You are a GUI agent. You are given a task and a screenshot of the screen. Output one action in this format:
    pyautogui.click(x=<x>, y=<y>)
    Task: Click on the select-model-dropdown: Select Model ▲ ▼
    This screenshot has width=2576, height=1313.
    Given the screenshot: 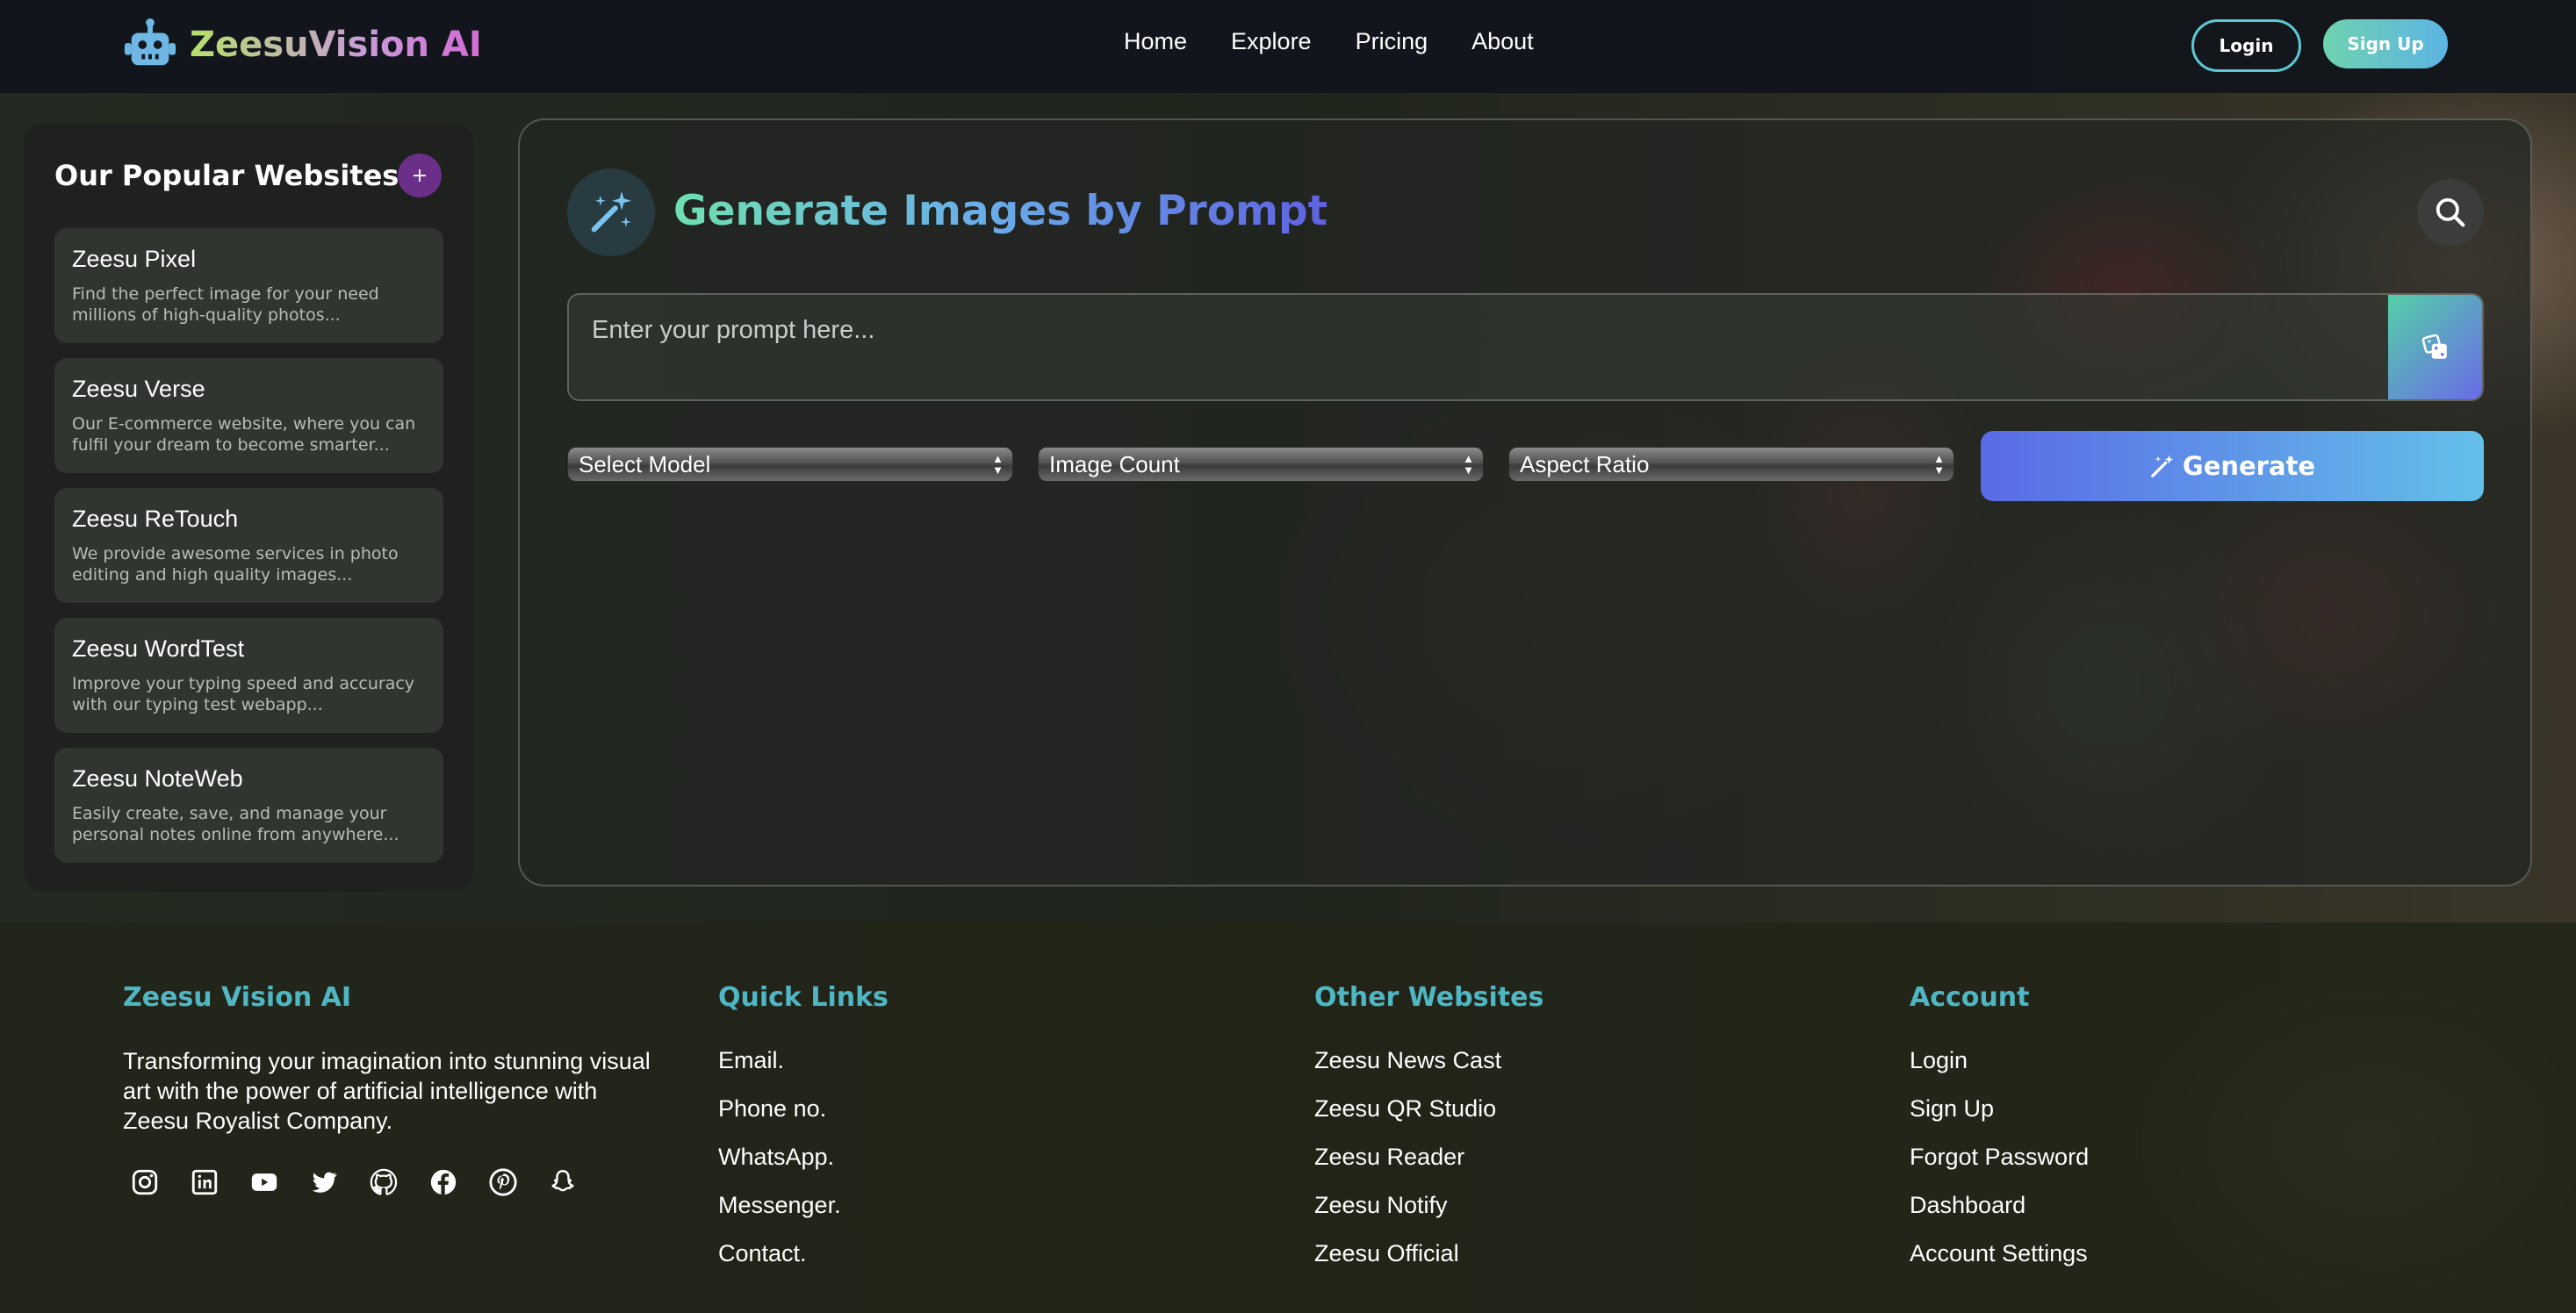 What is the action you would take?
    pyautogui.click(x=790, y=465)
    